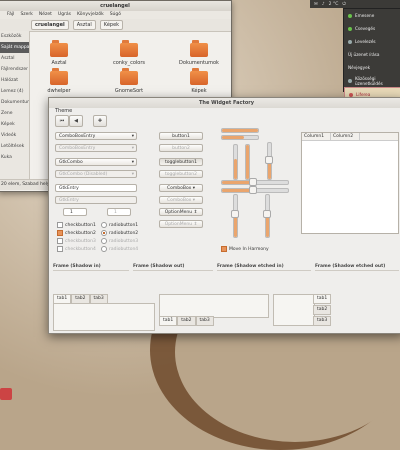  What do you see at coordinates (181, 136) in the screenshot?
I see `button1: button1` at bounding box center [181, 136].